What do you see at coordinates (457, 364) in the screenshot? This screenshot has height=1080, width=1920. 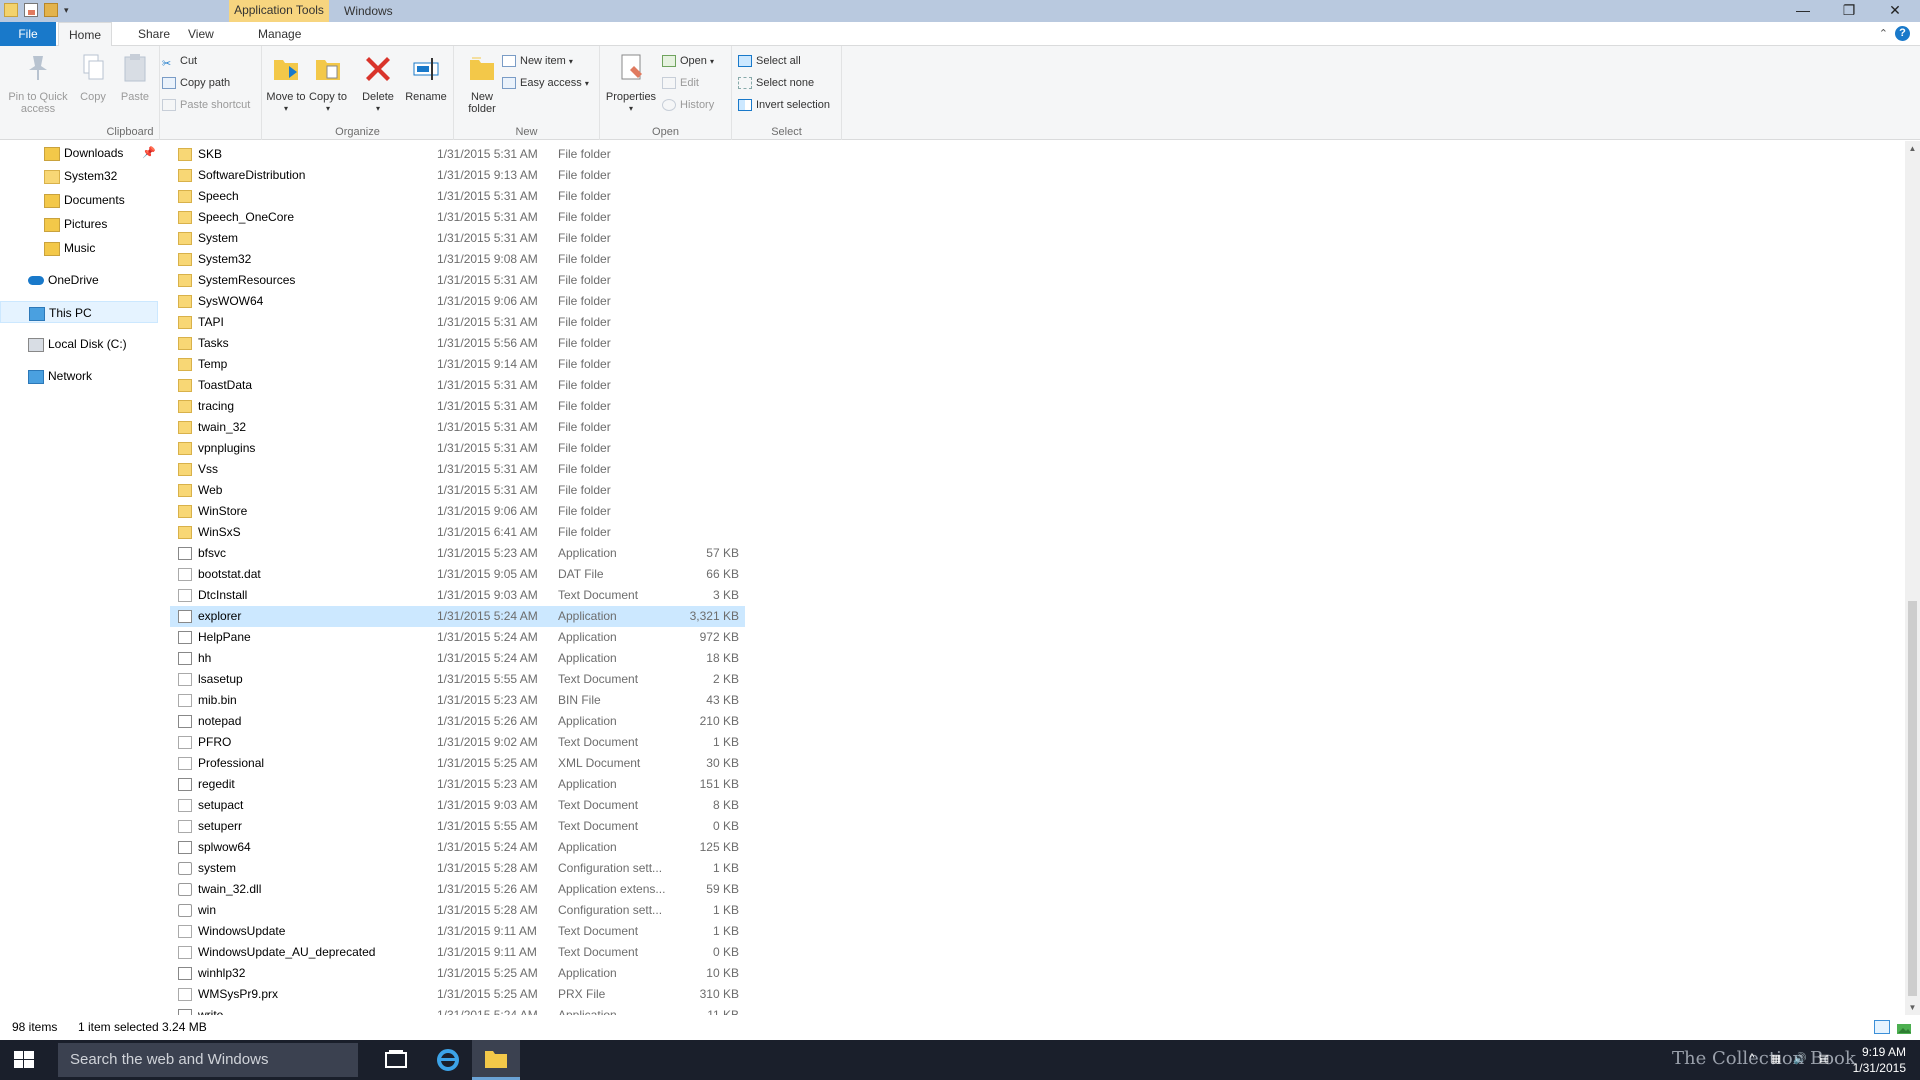 I see `file-row: Temp 1/31/2015 9:14 AM File folder` at bounding box center [457, 364].